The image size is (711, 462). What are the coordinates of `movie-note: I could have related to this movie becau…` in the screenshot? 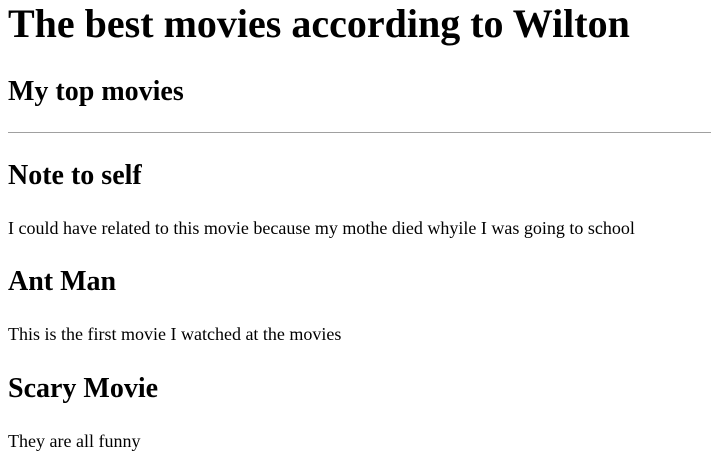 It's located at (321, 228).